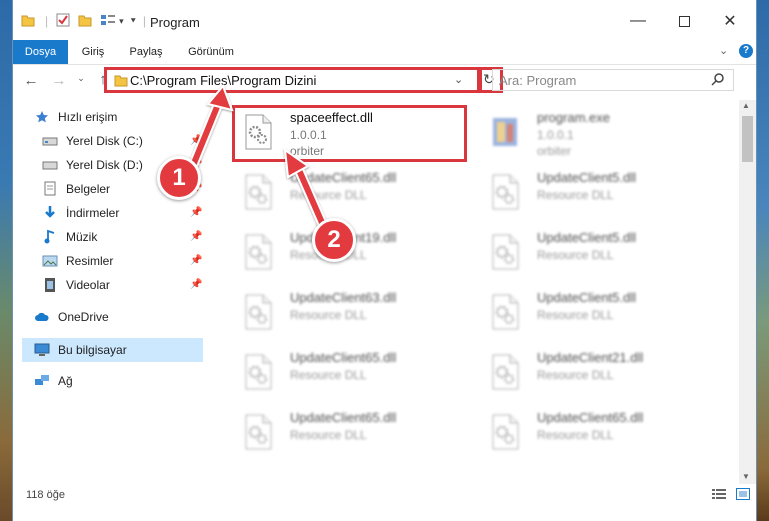  What do you see at coordinates (334, 240) in the screenshot?
I see `callout-badge-2: 2` at bounding box center [334, 240].